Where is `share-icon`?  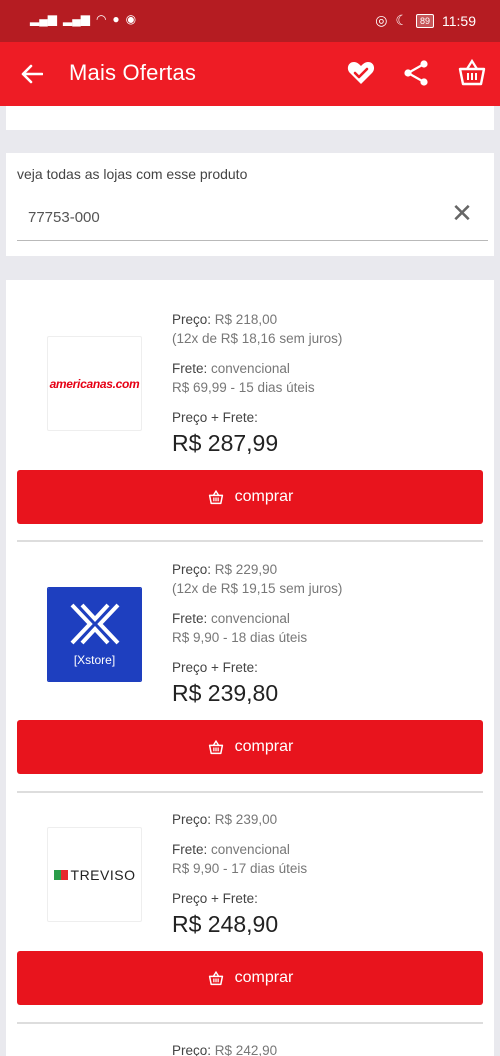
share-icon is located at coordinates (417, 74).